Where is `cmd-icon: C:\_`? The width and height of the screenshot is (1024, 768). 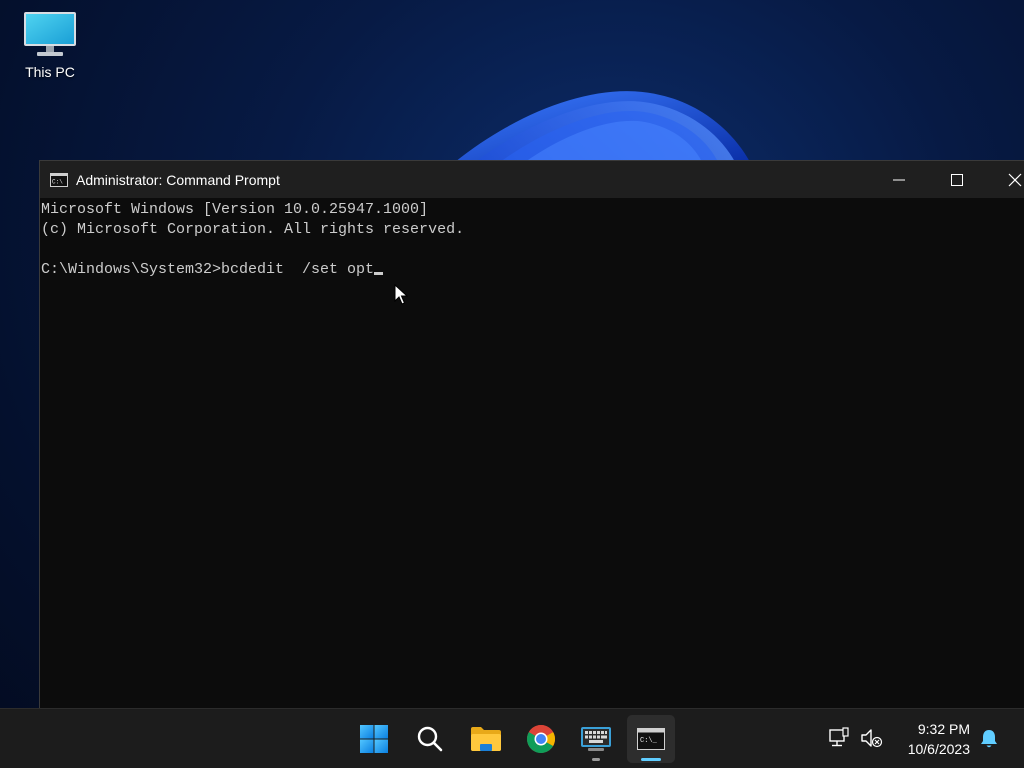
cmd-icon: C:\_ is located at coordinates (651, 739).